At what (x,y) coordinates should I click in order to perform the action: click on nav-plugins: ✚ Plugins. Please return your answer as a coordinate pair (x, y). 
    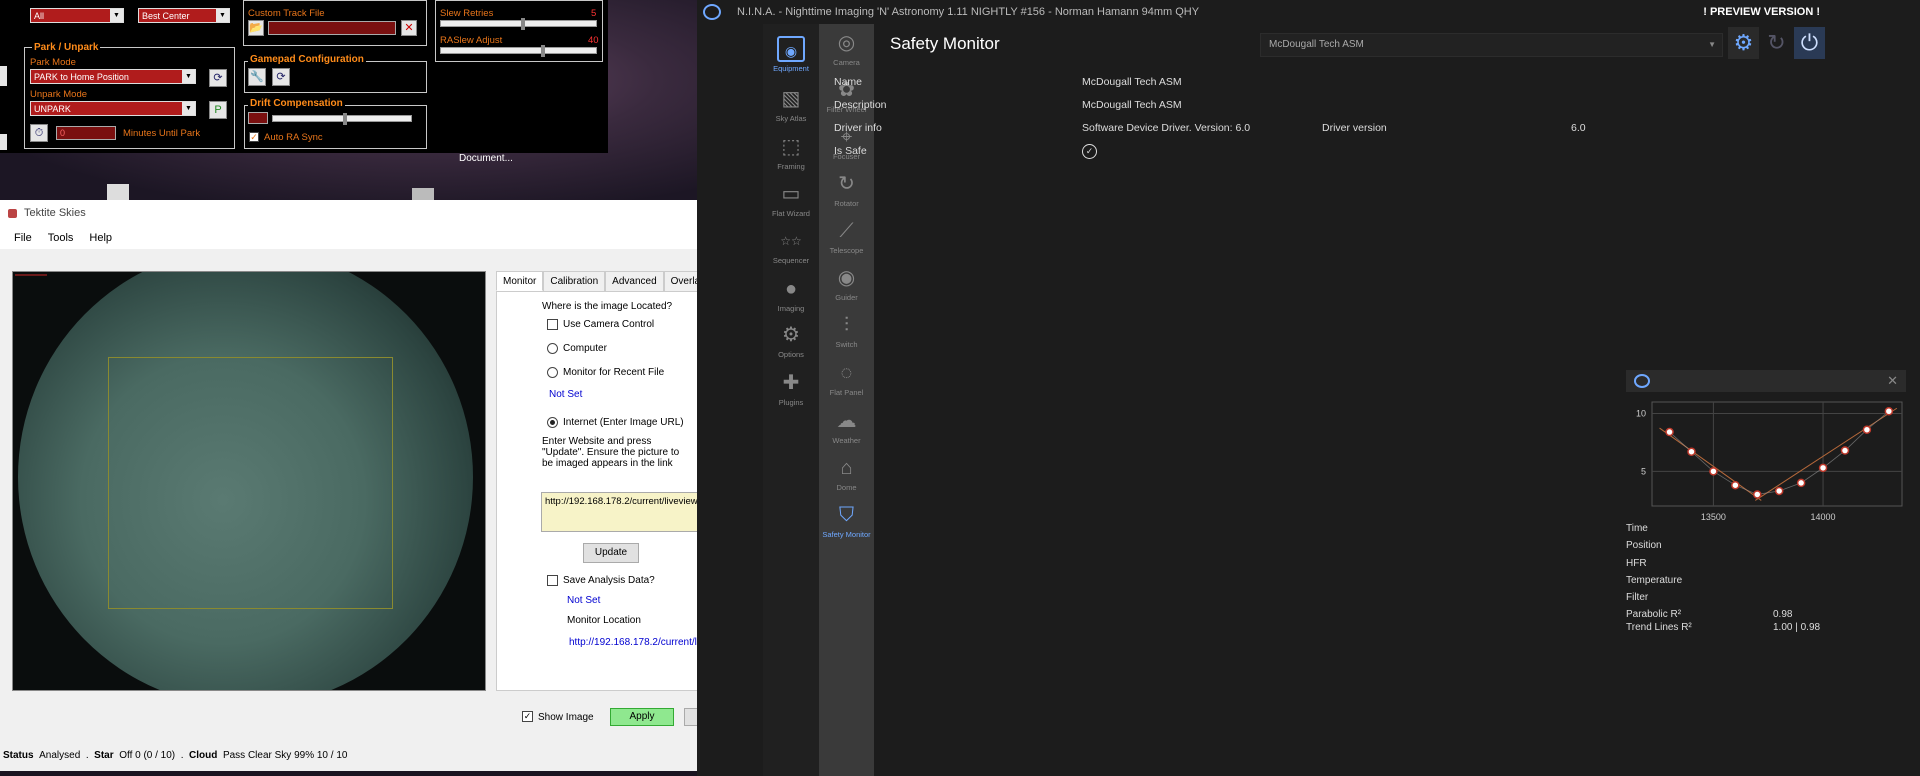
    Looking at the image, I should click on (791, 388).